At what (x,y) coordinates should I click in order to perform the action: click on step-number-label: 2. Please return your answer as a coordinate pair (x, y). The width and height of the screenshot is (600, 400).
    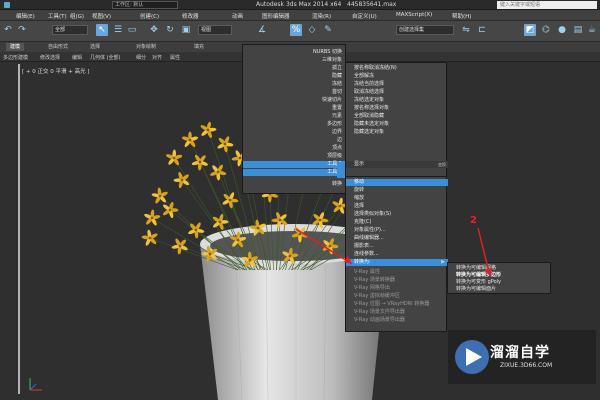
    Looking at the image, I should click on (473, 220).